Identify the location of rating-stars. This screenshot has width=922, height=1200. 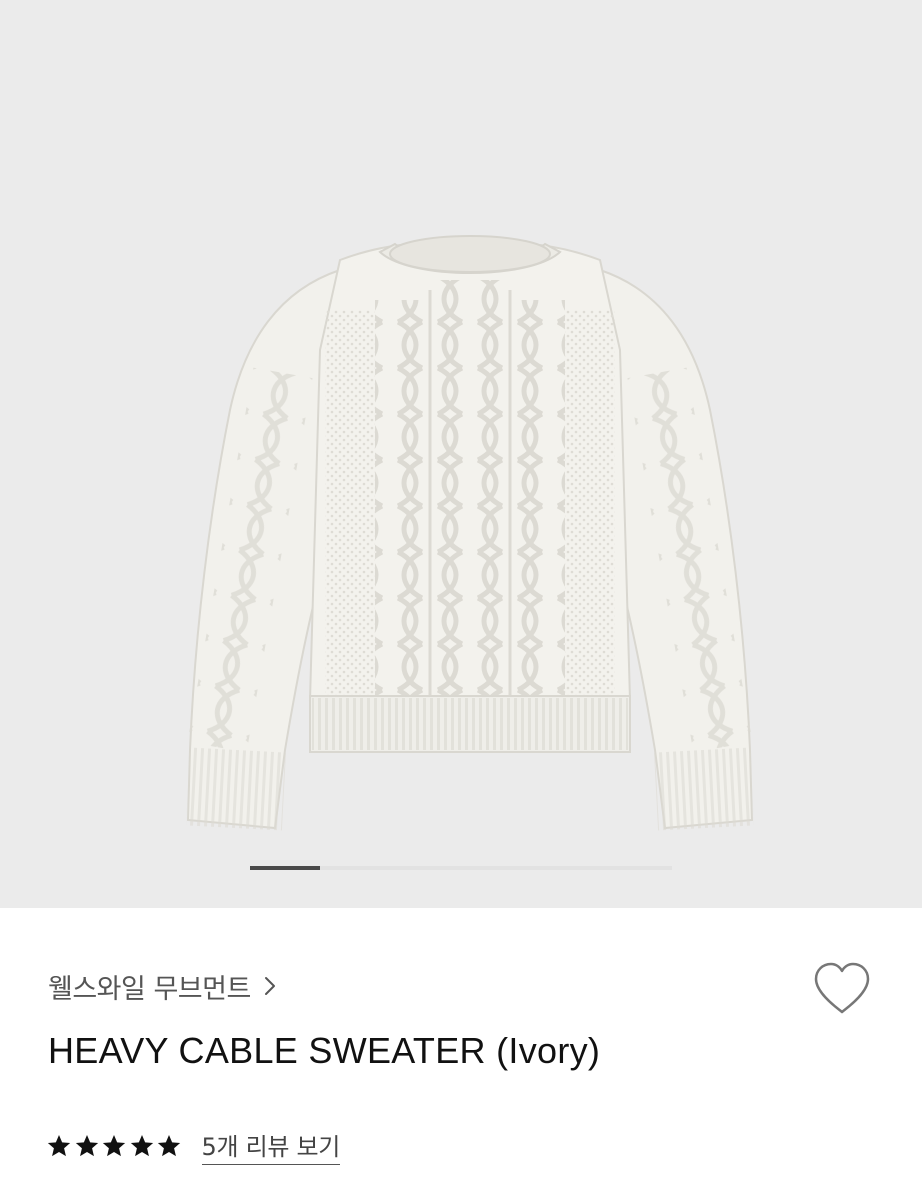
(115, 1146).